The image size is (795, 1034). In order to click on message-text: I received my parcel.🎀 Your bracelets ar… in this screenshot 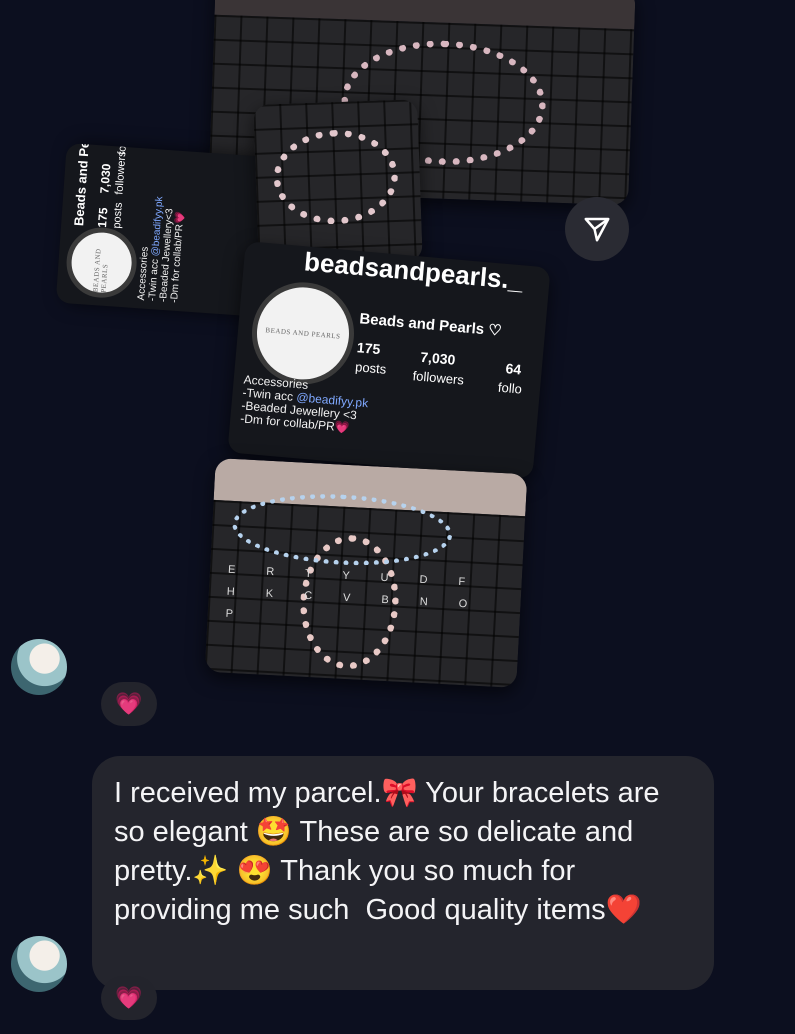, I will do `click(391, 851)`.